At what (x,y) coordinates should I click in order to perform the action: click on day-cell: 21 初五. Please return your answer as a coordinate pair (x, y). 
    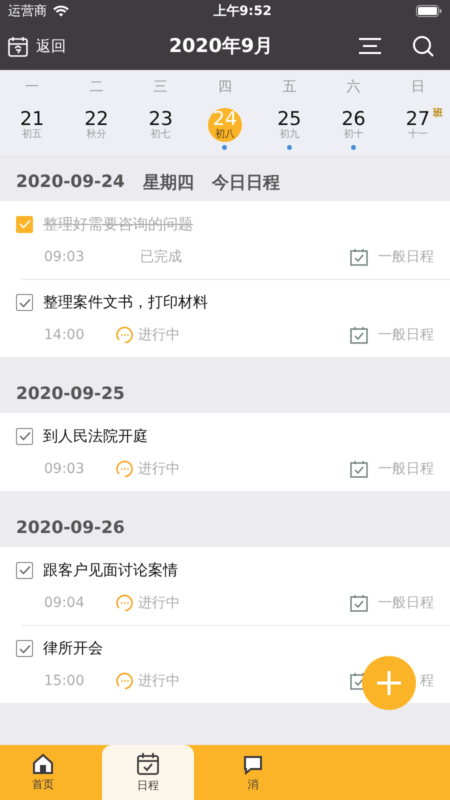
    Looking at the image, I should click on (32, 125).